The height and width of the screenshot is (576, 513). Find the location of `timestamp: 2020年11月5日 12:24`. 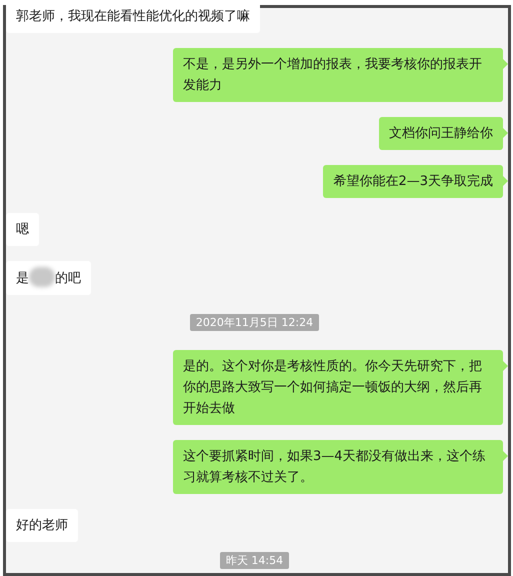

timestamp: 2020年11月5日 12:24 is located at coordinates (255, 322).